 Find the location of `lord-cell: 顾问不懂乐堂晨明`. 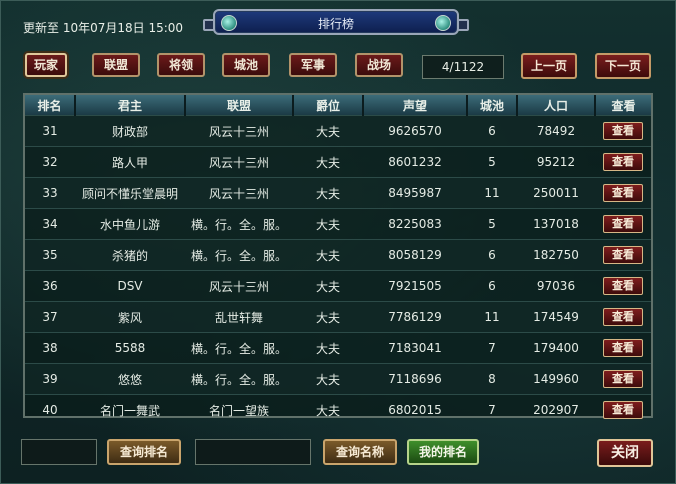

lord-cell: 顾问不懂乐堂晨明 is located at coordinates (130, 193).